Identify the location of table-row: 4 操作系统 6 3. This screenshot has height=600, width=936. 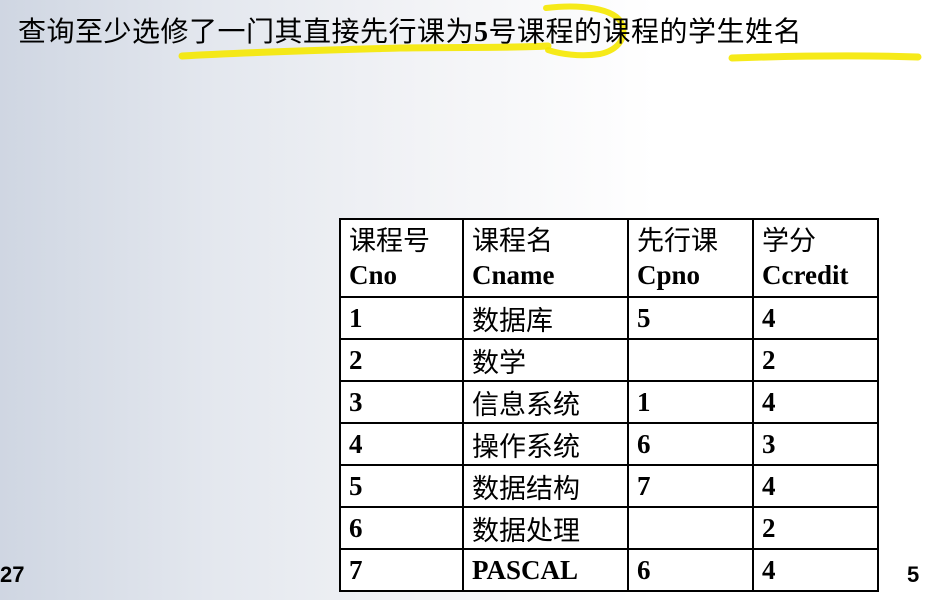
(609, 444).